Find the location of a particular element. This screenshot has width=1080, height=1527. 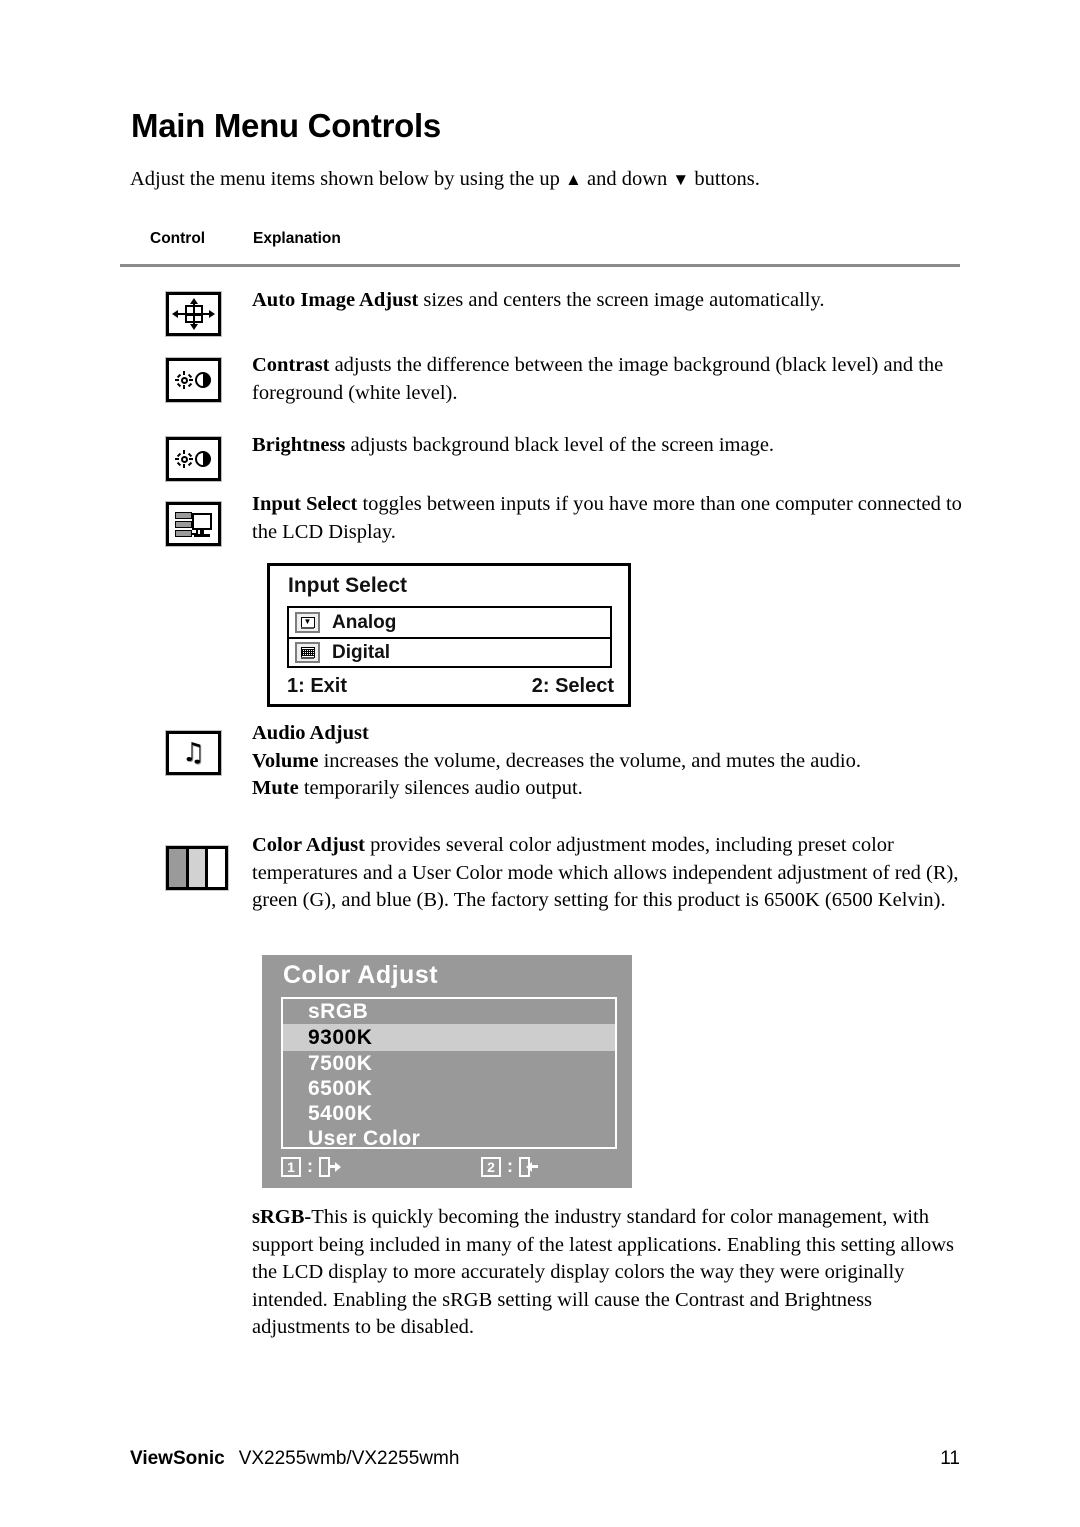

osd-option-list: ▼ Analog Digital is located at coordinates (449, 637).